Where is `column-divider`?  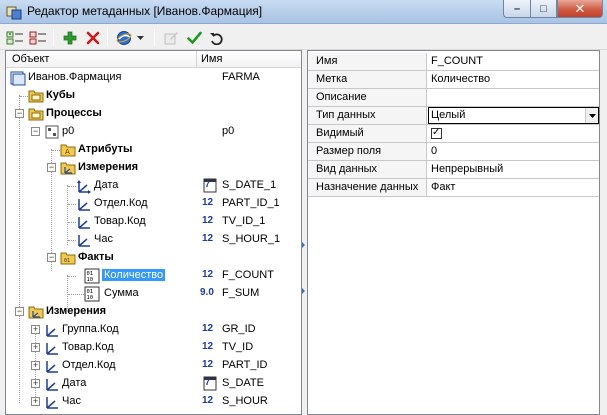 column-divider is located at coordinates (196, 59).